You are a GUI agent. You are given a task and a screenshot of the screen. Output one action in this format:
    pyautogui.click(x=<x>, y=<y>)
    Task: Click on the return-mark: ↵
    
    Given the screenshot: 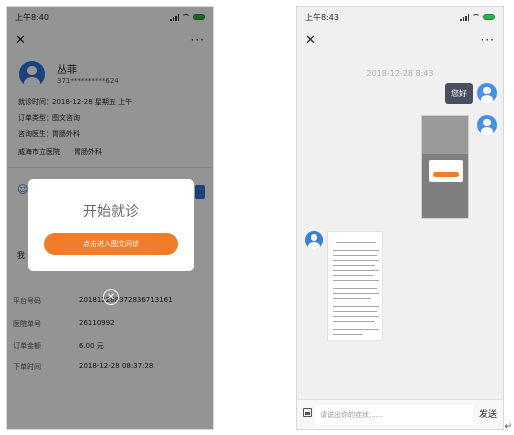 What is the action you would take?
    pyautogui.click(x=508, y=427)
    